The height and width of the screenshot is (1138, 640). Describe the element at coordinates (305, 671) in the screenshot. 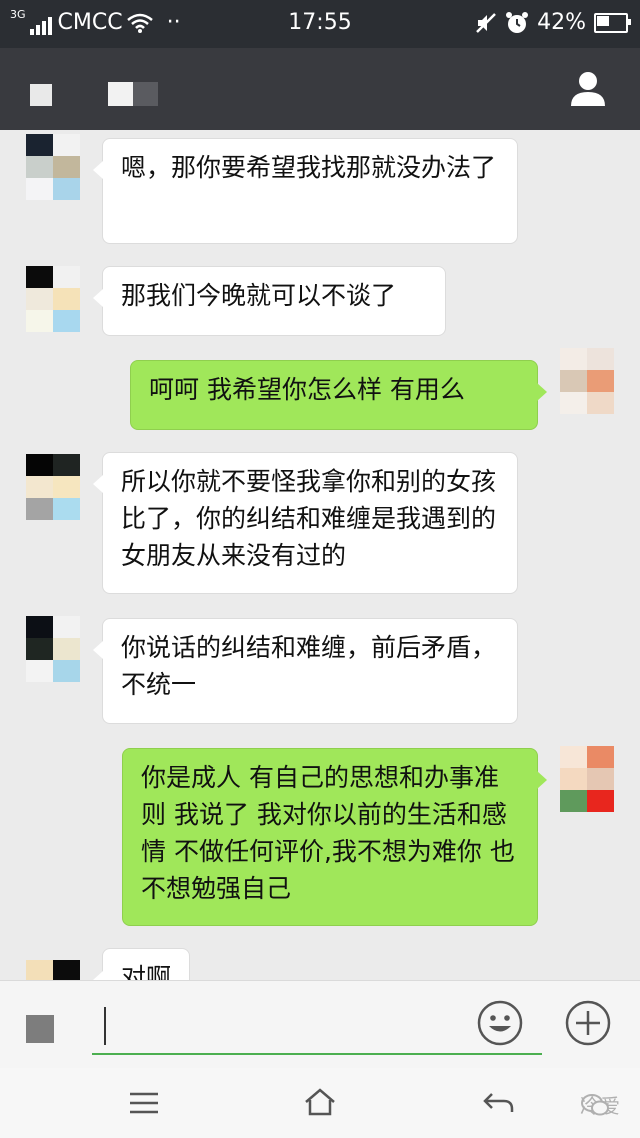

I see `message-bubble-incoming: 你说话的纠结和难缠，前后矛盾，不统一` at that location.